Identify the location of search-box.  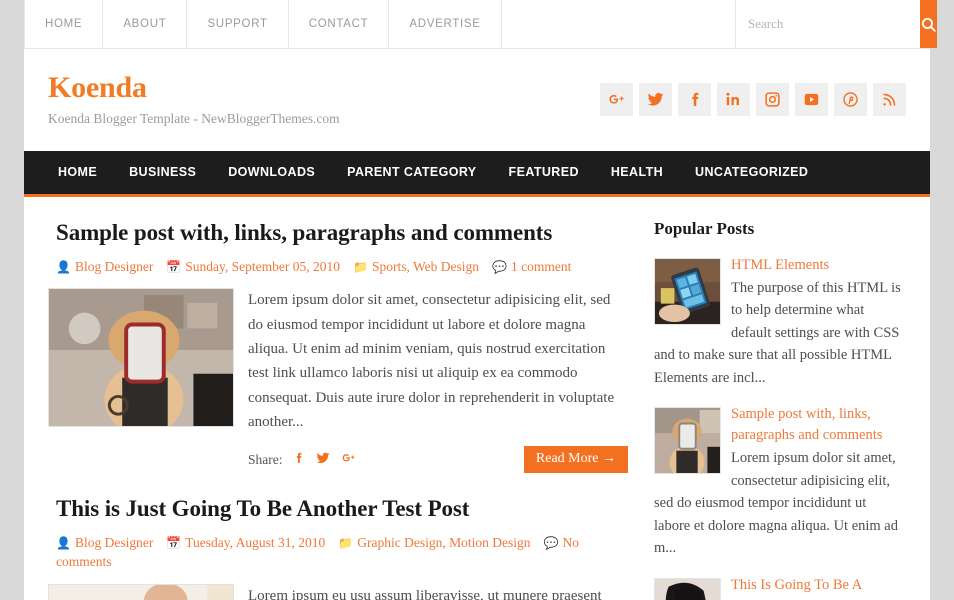
(836, 24).